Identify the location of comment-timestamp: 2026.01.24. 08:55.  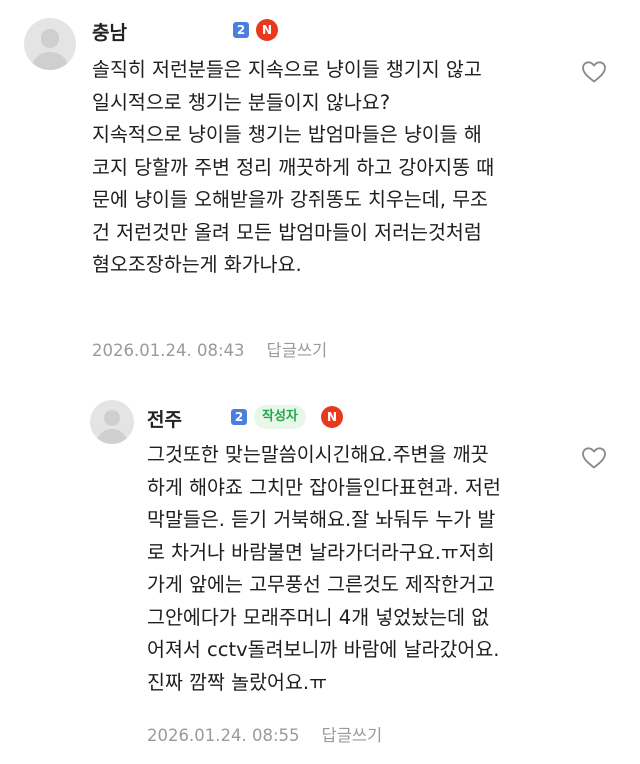
(223, 735).